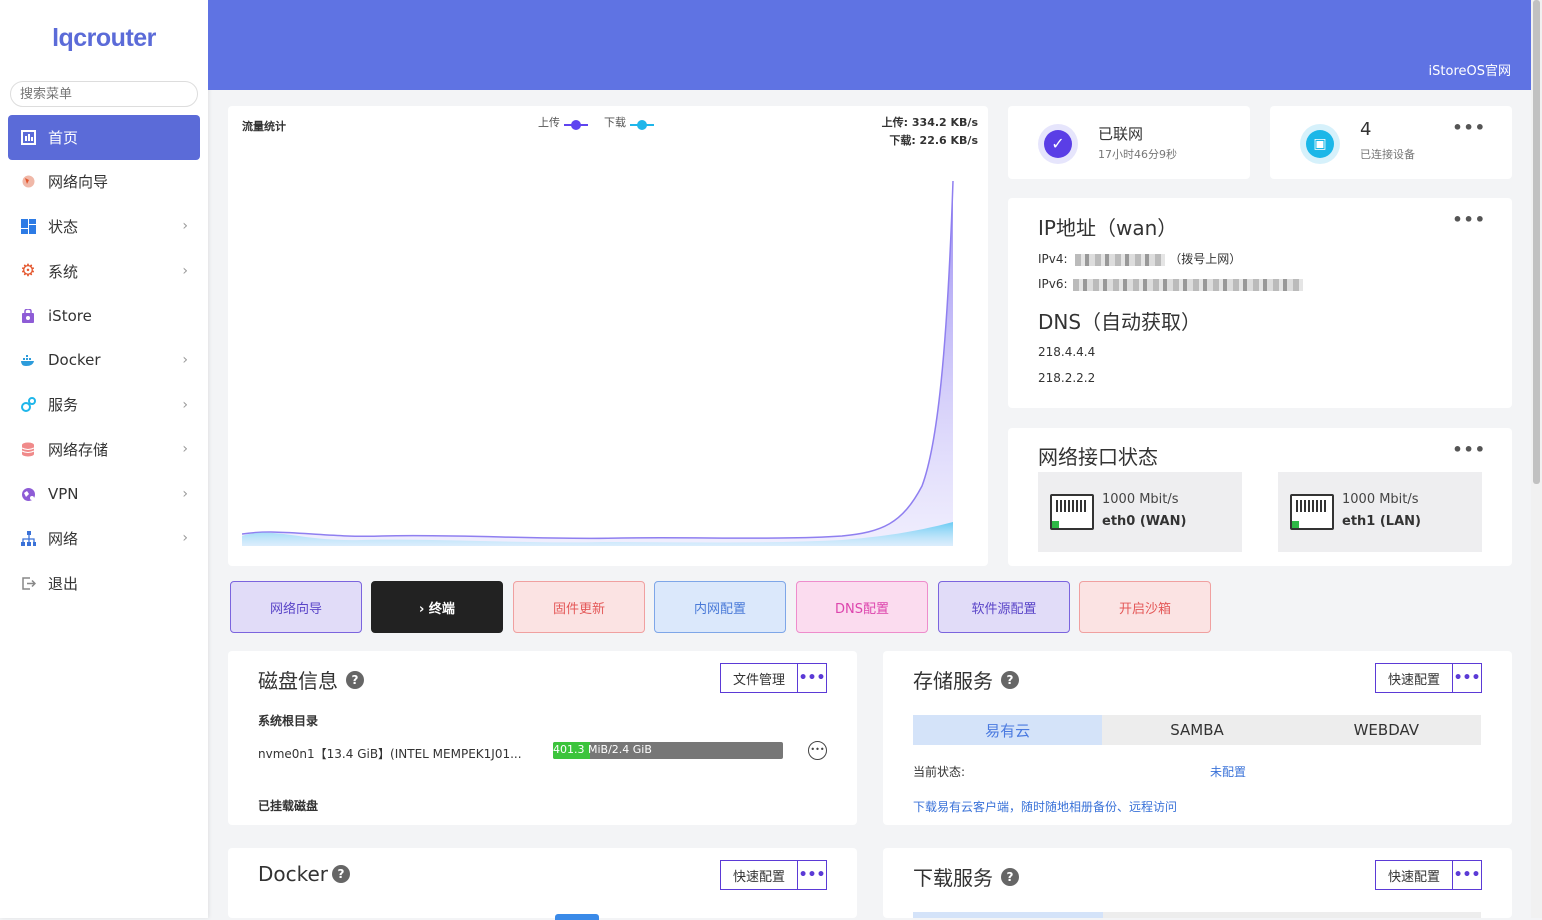  What do you see at coordinates (930, 132) in the screenshot?
I see `current-rates: 上传: 334.2 KB/s 下载: 22.6 KB/s` at bounding box center [930, 132].